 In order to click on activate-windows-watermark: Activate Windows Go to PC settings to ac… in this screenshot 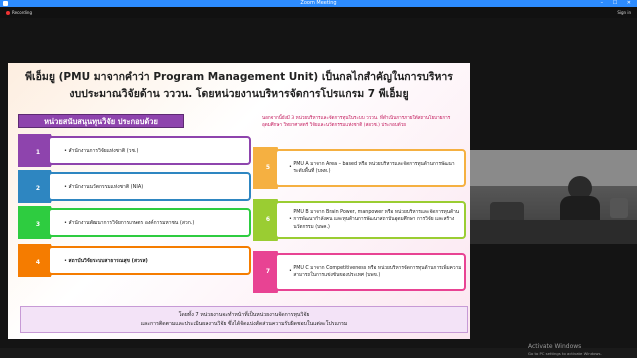, I will do `click(565, 350)`.